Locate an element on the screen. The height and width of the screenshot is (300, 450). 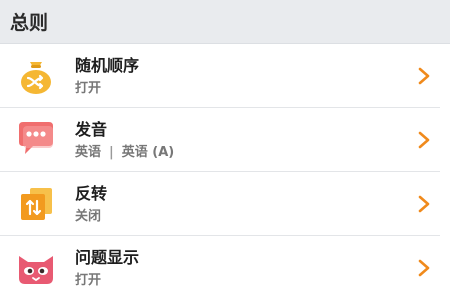
shuffle-bag-icon is located at coordinates (36, 76).